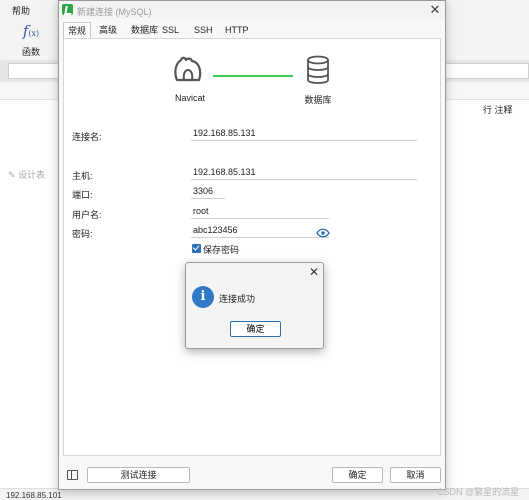  Describe the element at coordinates (34, 71) in the screenshot. I see `background-input` at that location.